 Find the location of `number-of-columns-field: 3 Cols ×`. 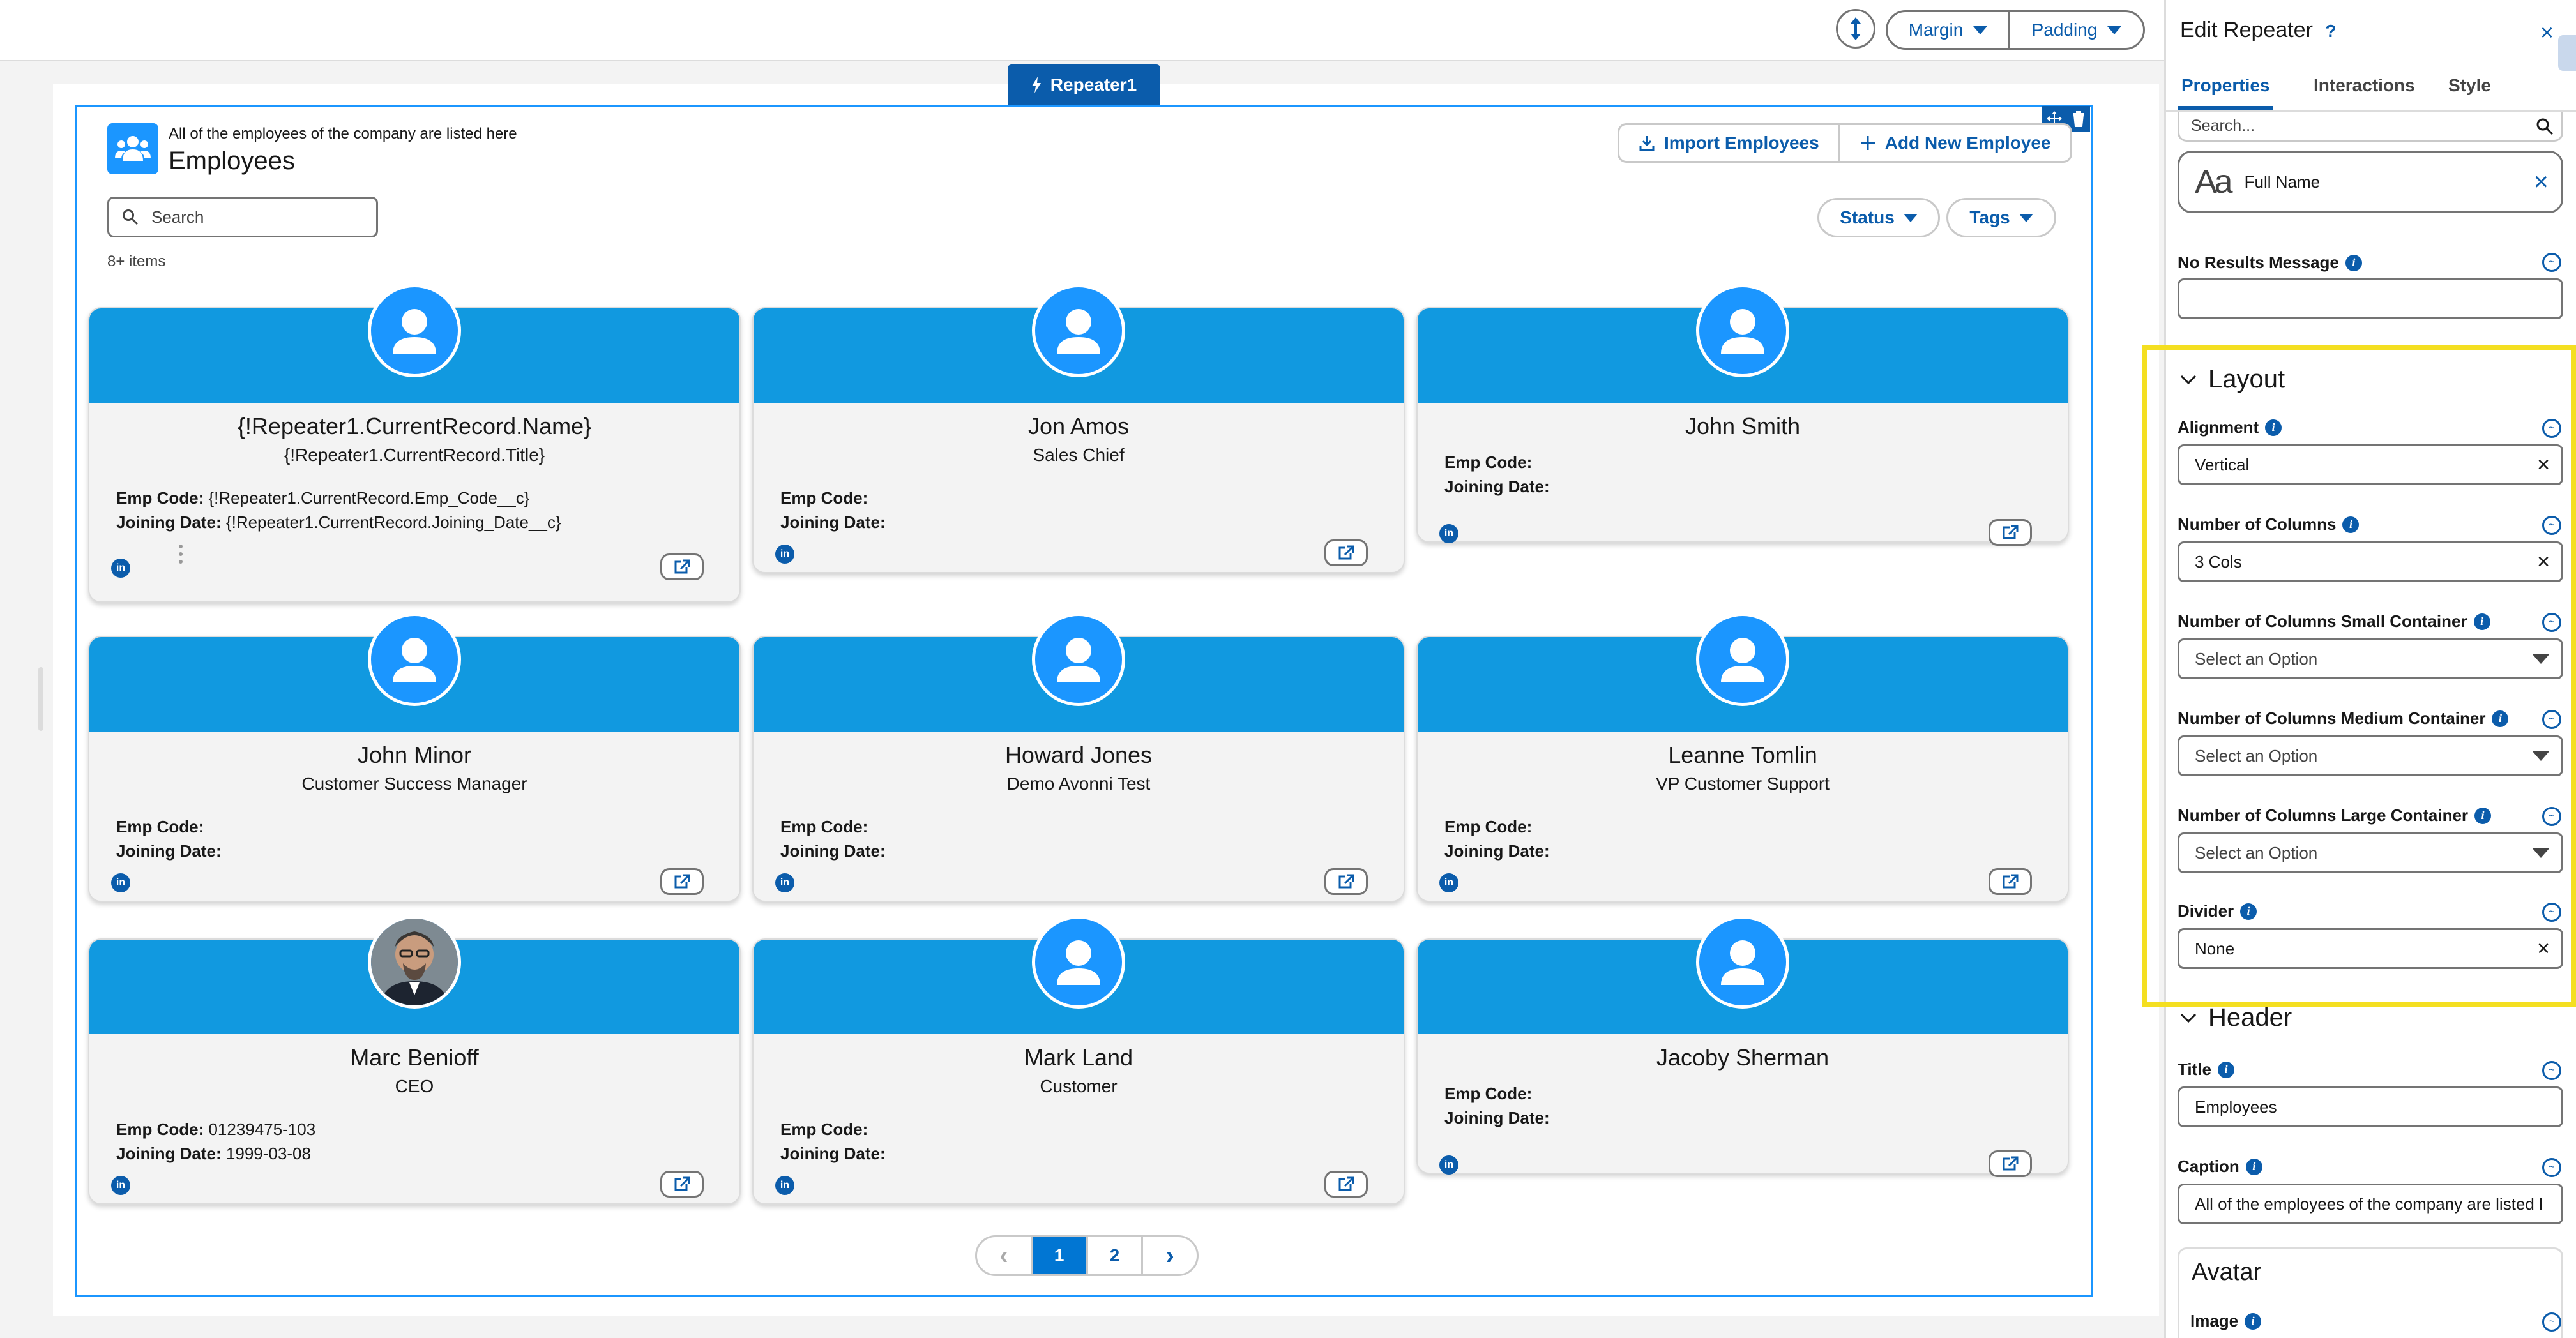

number-of-columns-field: 3 Cols × is located at coordinates (2370, 561).